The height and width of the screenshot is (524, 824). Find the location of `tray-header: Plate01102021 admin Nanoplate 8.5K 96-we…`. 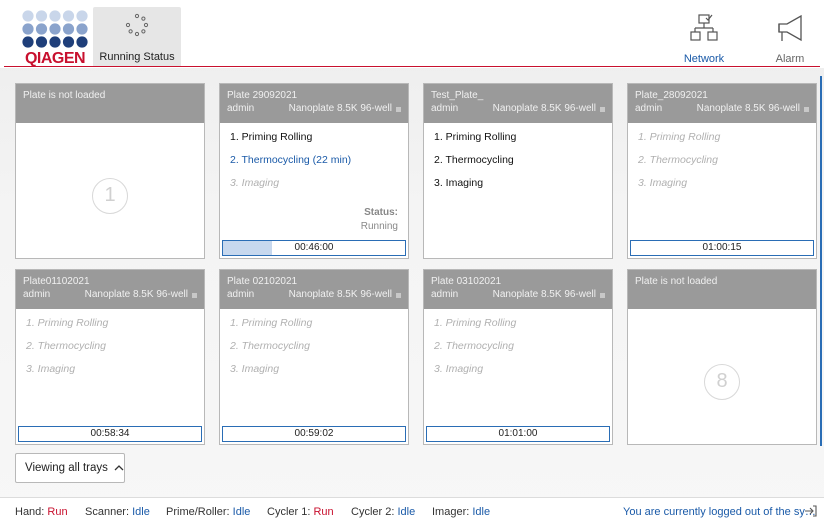

tray-header: Plate01102021 admin Nanoplate 8.5K 96-we… is located at coordinates (110, 289).